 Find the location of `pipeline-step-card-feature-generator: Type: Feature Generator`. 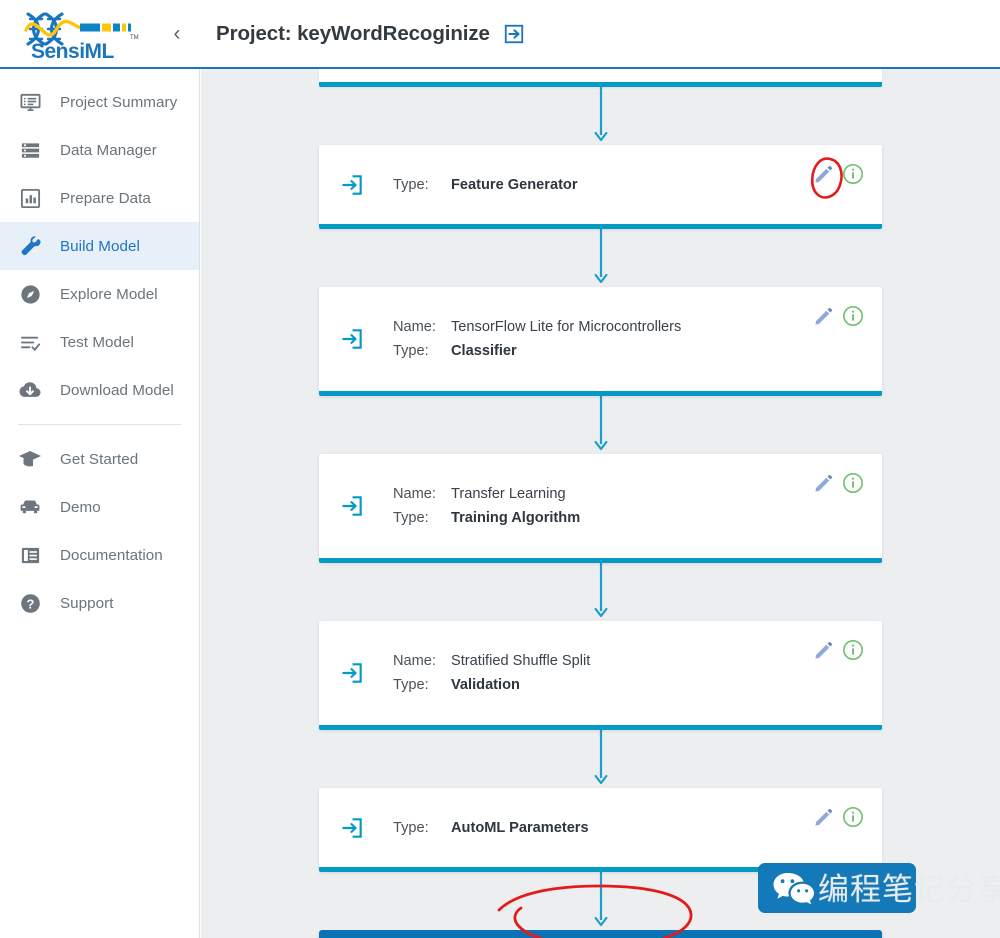

pipeline-step-card-feature-generator: Type: Feature Generator is located at coordinates (600, 187).